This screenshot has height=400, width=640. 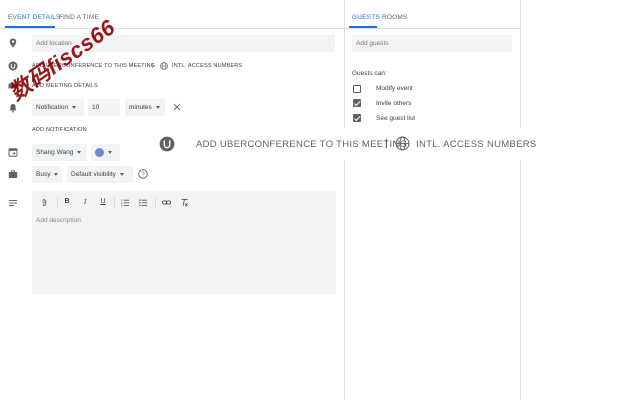 I want to click on see-guest-list-label: See guest list, so click(x=396, y=118).